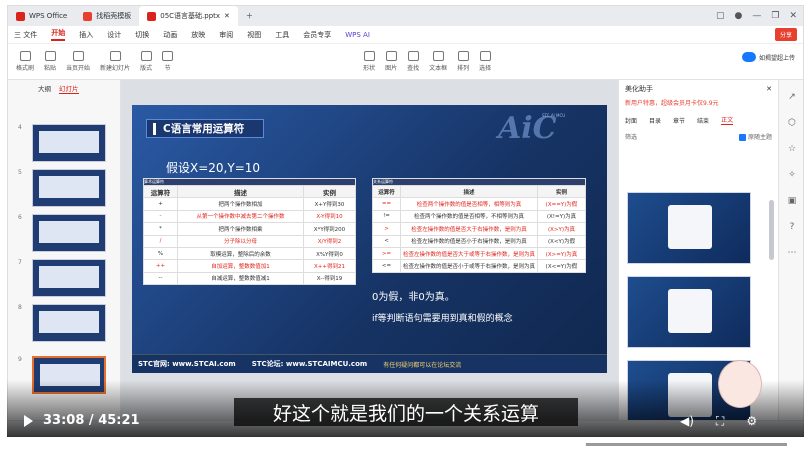 The image size is (812, 458). I want to click on thumbnail-image, so click(69, 143).